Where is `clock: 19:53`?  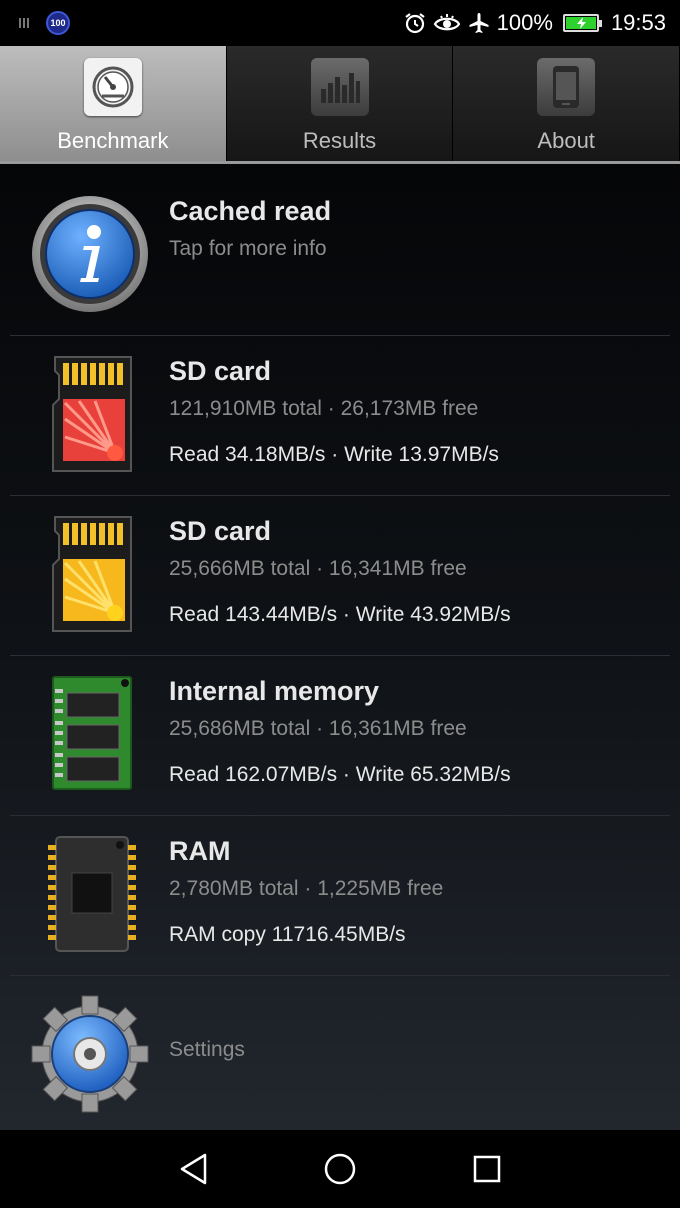
clock: 19:53 is located at coordinates (638, 22).